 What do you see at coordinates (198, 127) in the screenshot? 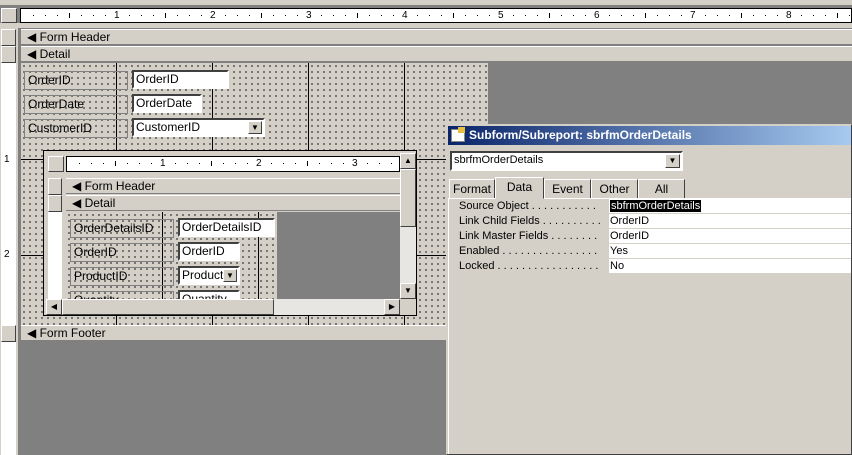
I see `combobox-customerid: CustomerID ▼` at bounding box center [198, 127].